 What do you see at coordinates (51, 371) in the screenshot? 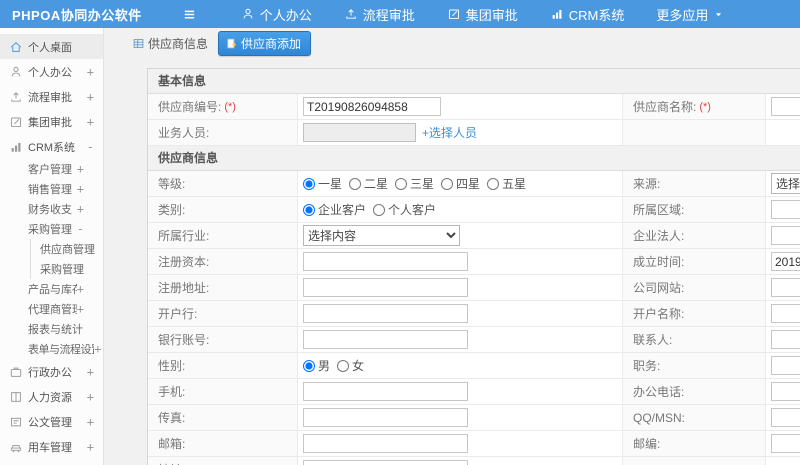
I see `sidebar-item-admin-office: 行政办公 +` at bounding box center [51, 371].